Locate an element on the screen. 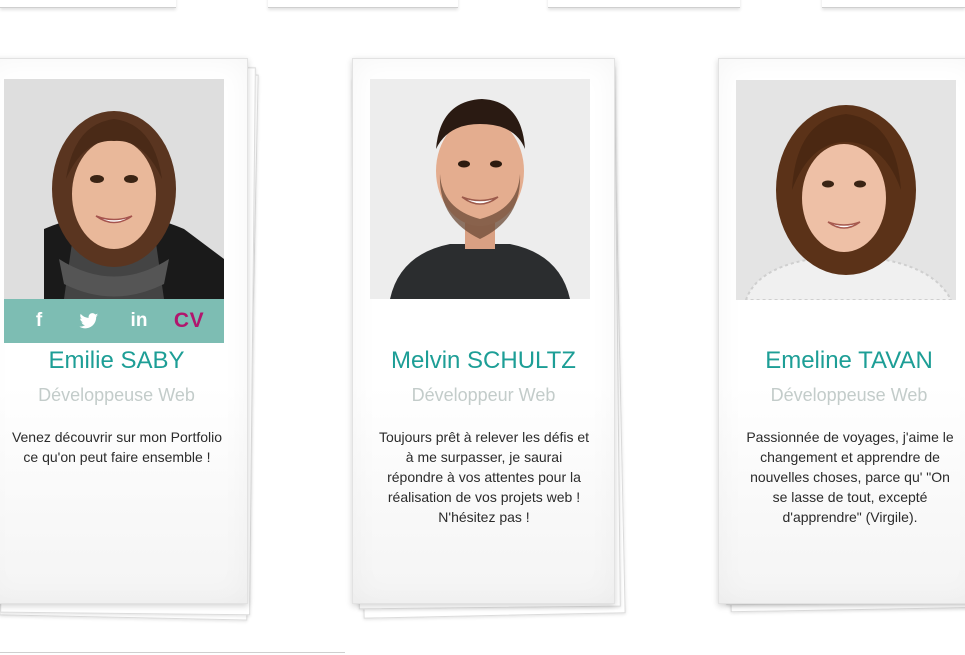 The height and width of the screenshot is (655, 965). description-line: Passionnée de voyages, j'aime le is located at coordinates (850, 437).